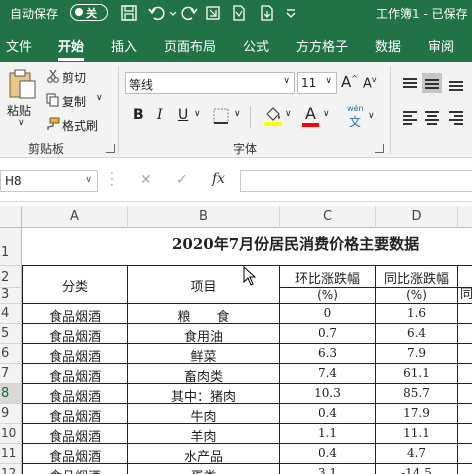 This screenshot has height=474, width=472. What do you see at coordinates (49, 181) in the screenshot?
I see `name-box: H8 ∨` at bounding box center [49, 181].